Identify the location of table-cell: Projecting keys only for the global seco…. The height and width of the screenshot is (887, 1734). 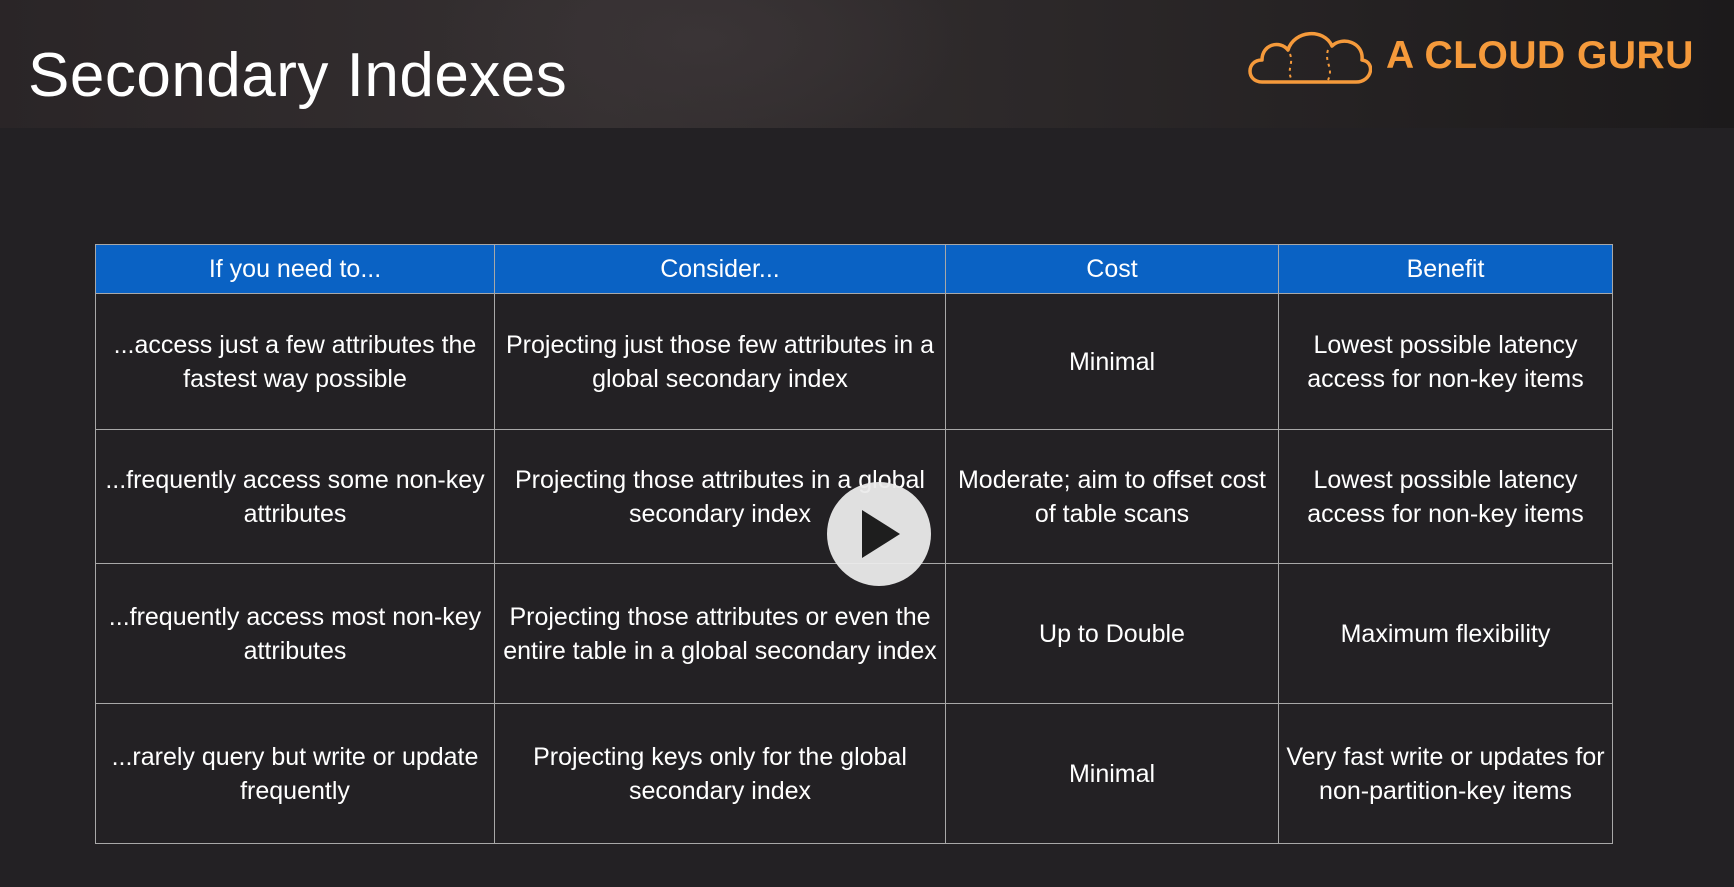
(720, 773).